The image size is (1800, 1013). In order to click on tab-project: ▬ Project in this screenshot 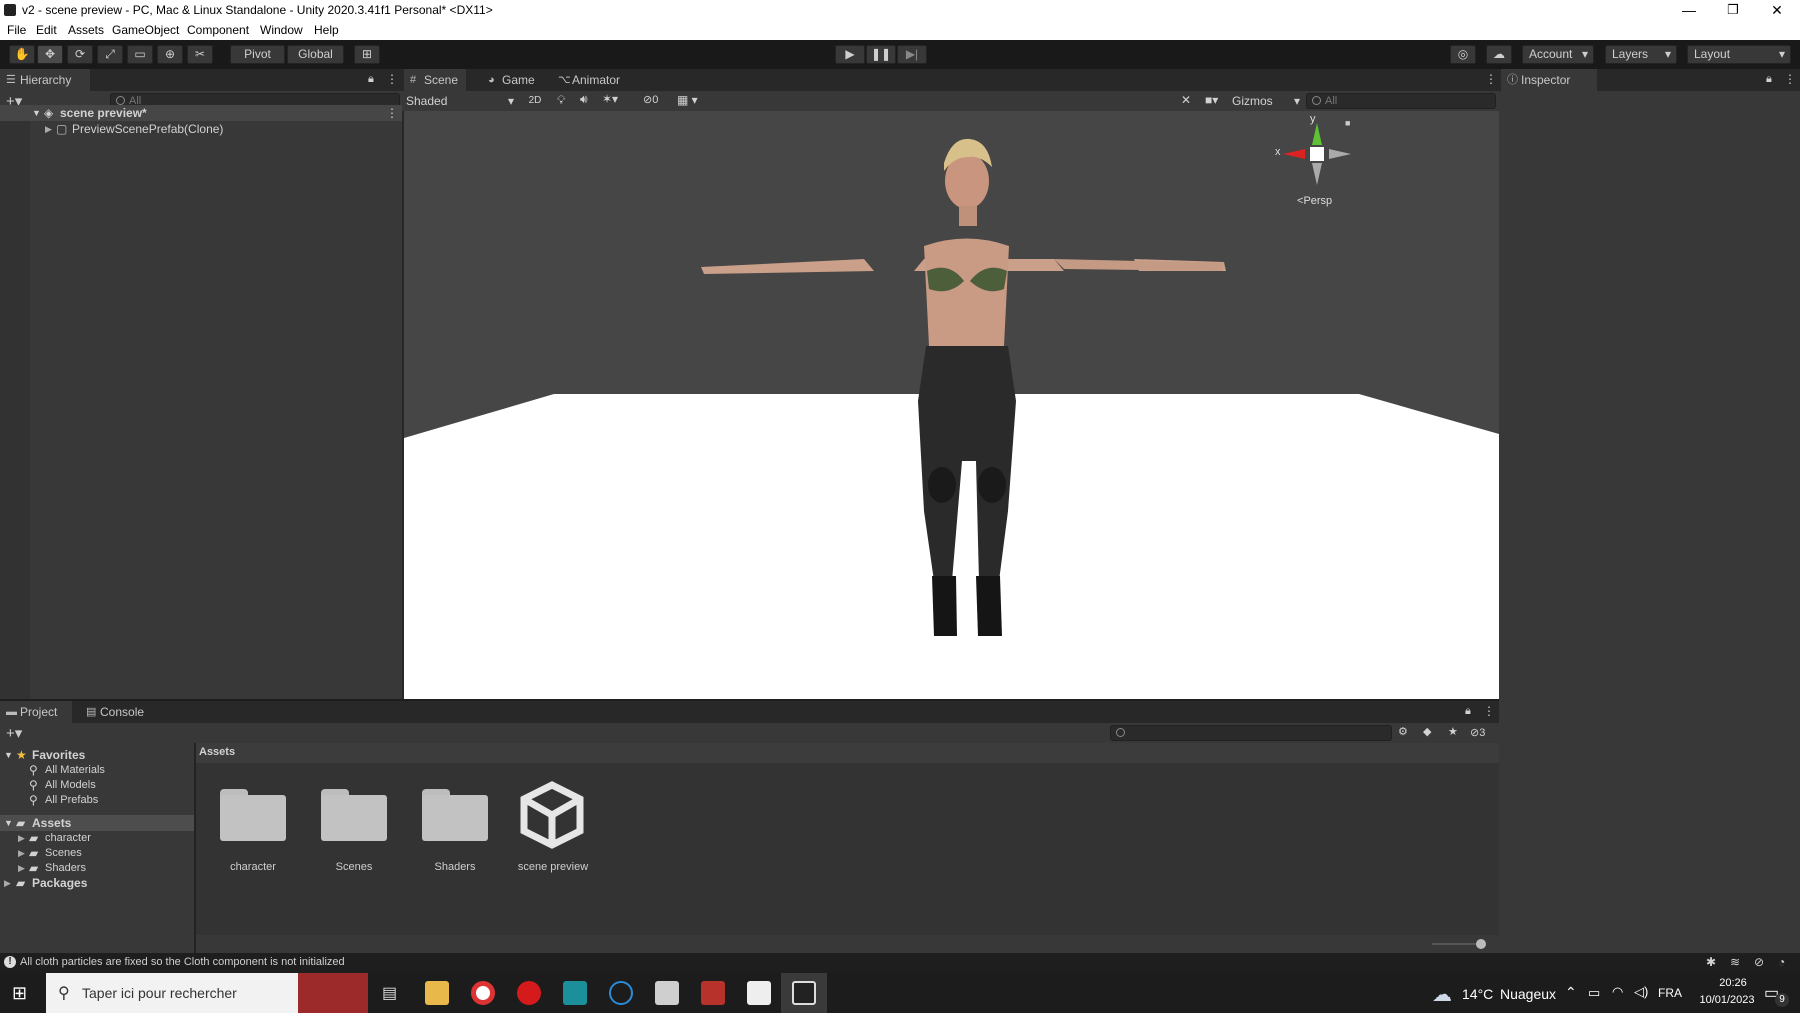, I will do `click(36, 712)`.